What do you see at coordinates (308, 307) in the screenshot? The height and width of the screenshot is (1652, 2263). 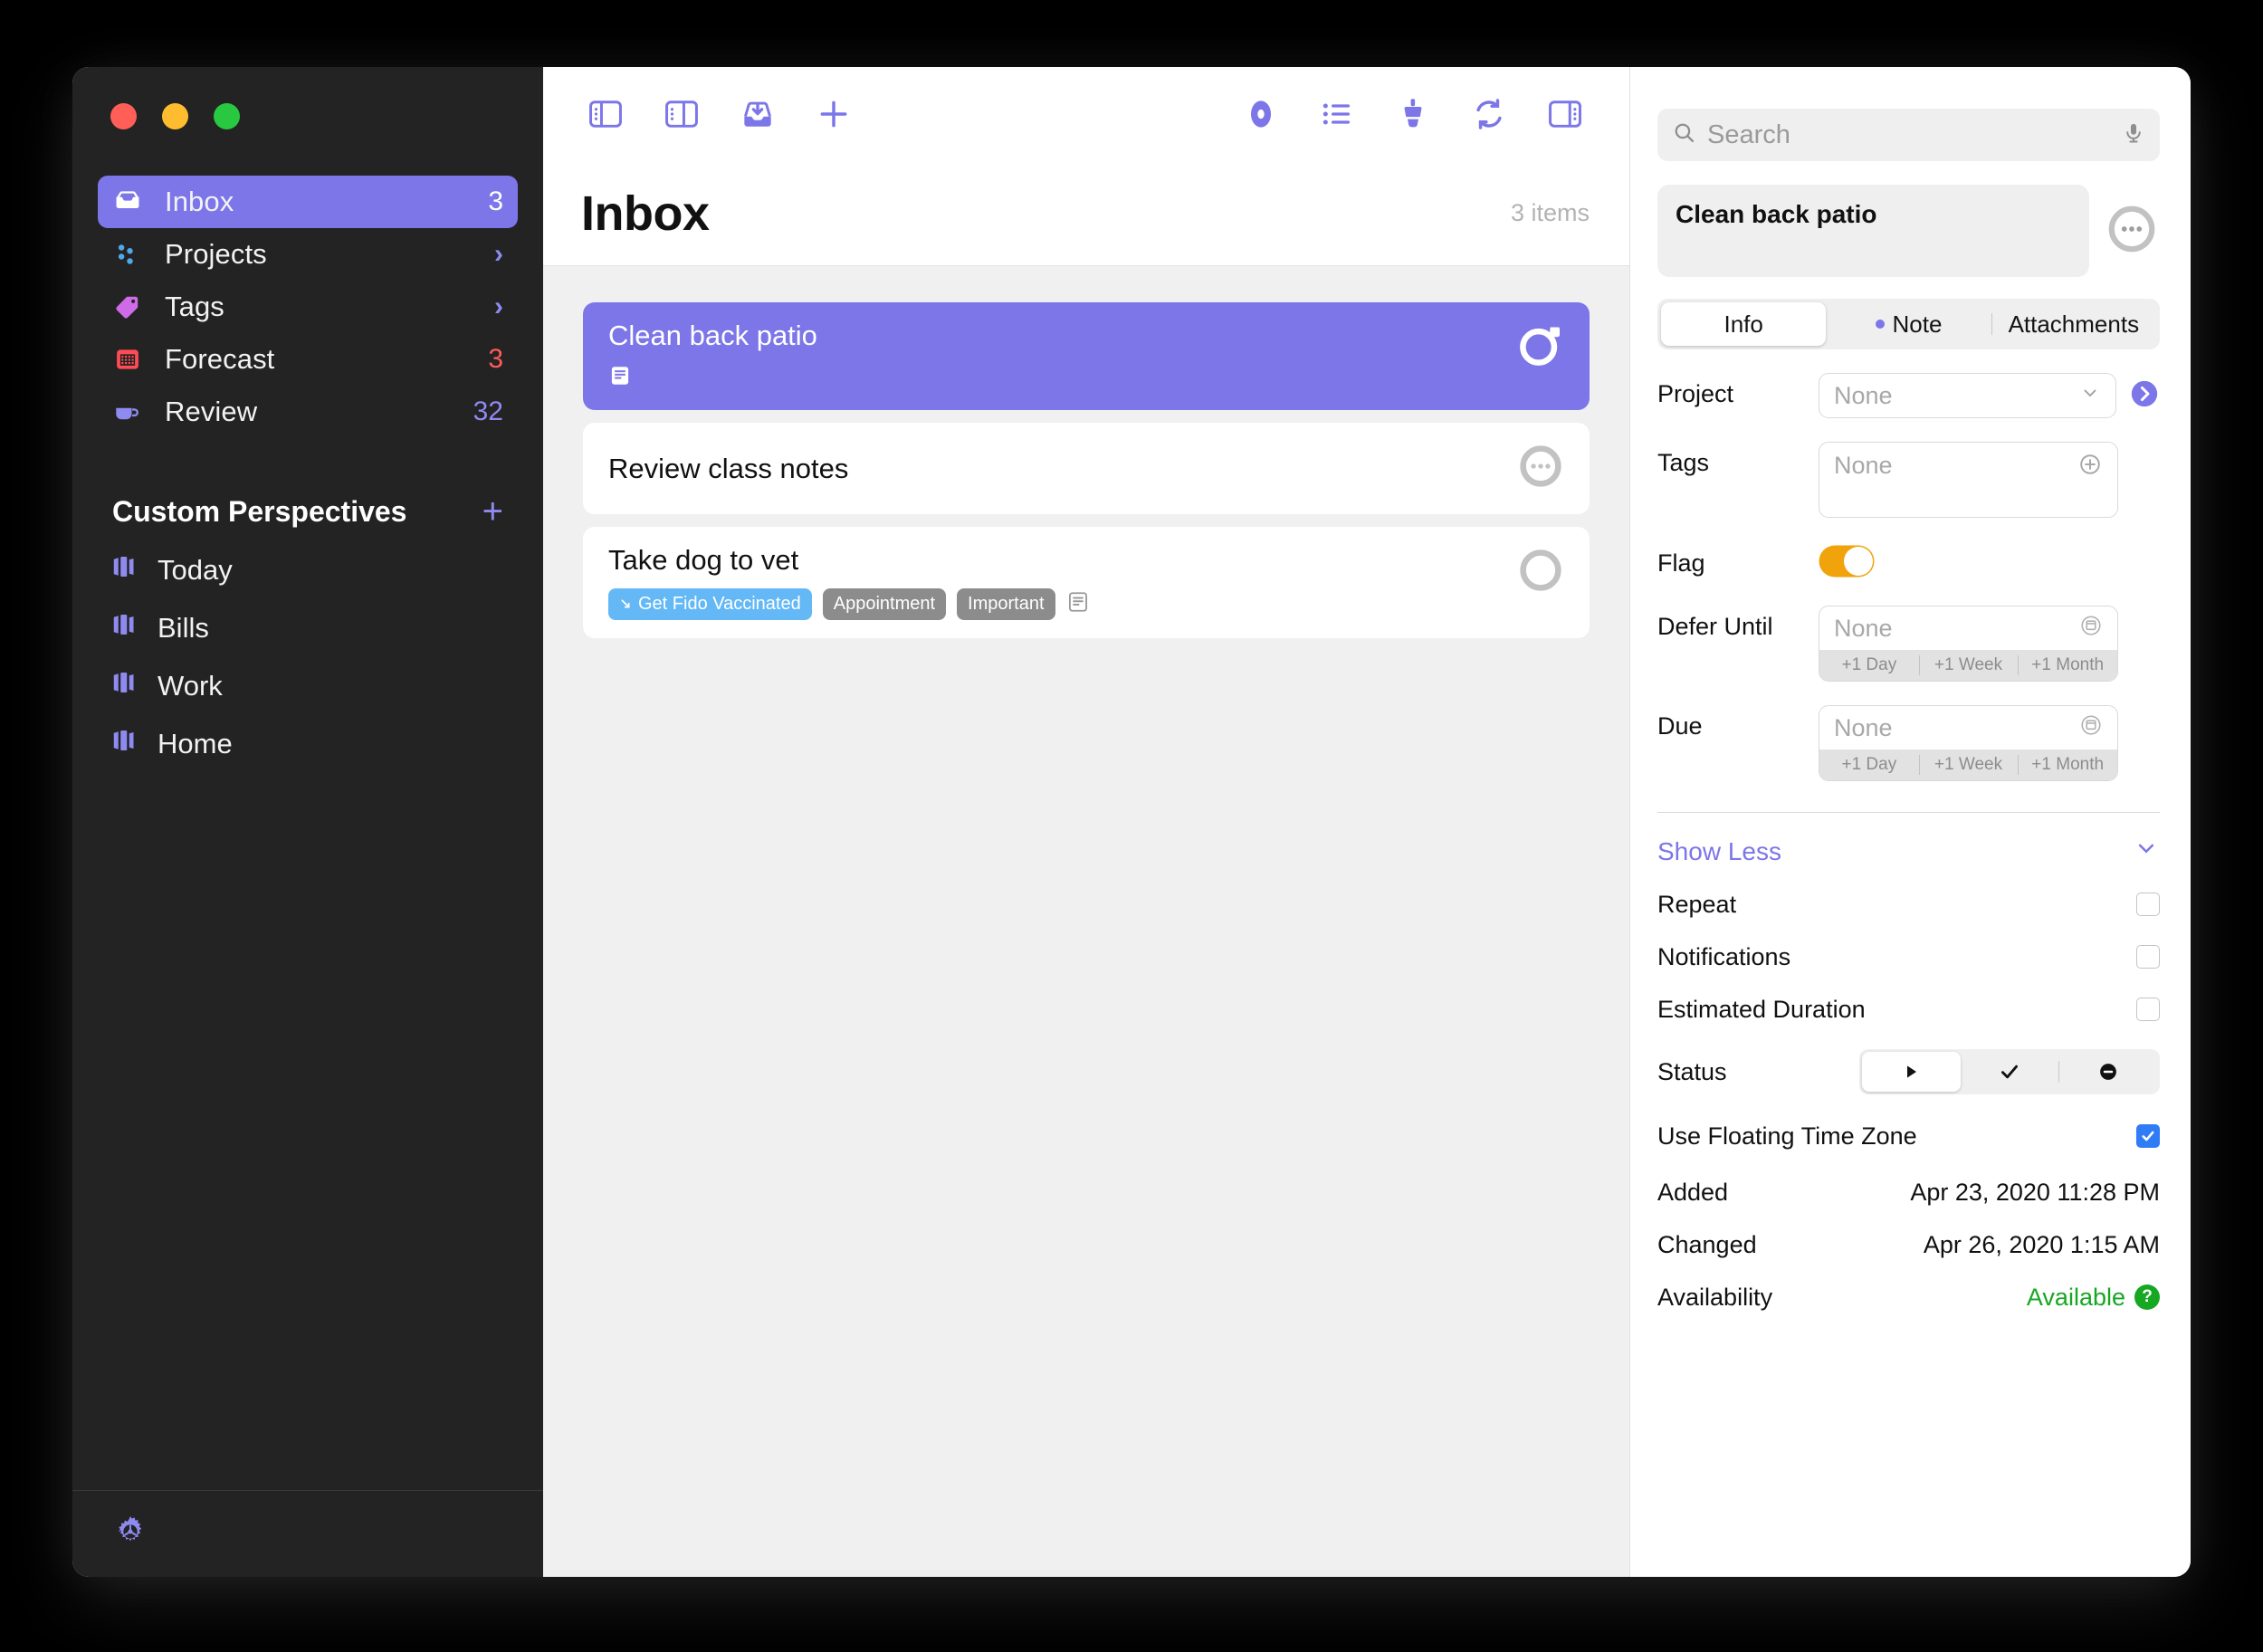 I see `sidebar-item-tags: Tags ›` at bounding box center [308, 307].